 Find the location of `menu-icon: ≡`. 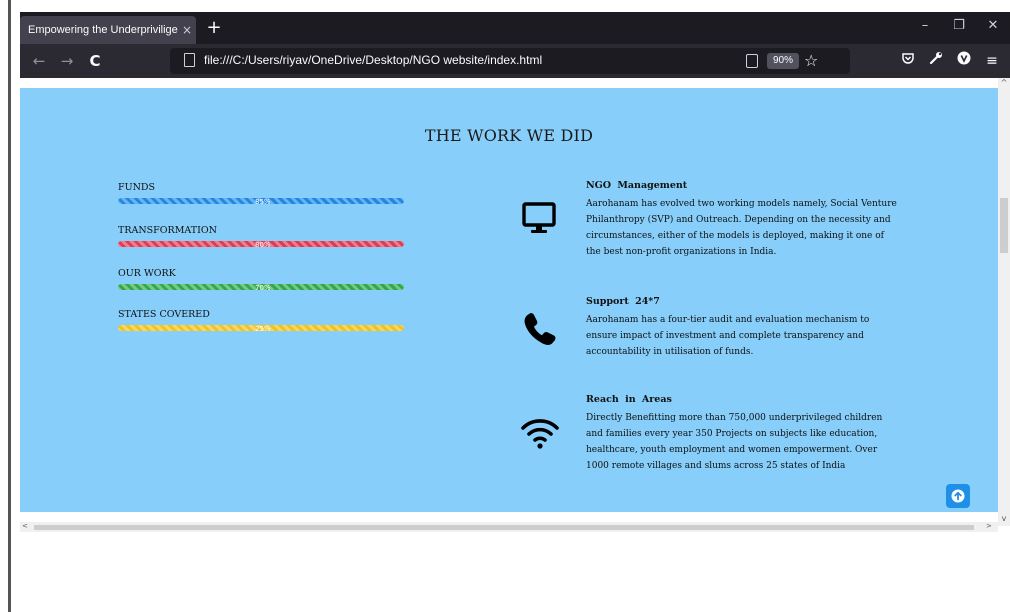

menu-icon: ≡ is located at coordinates (992, 61).